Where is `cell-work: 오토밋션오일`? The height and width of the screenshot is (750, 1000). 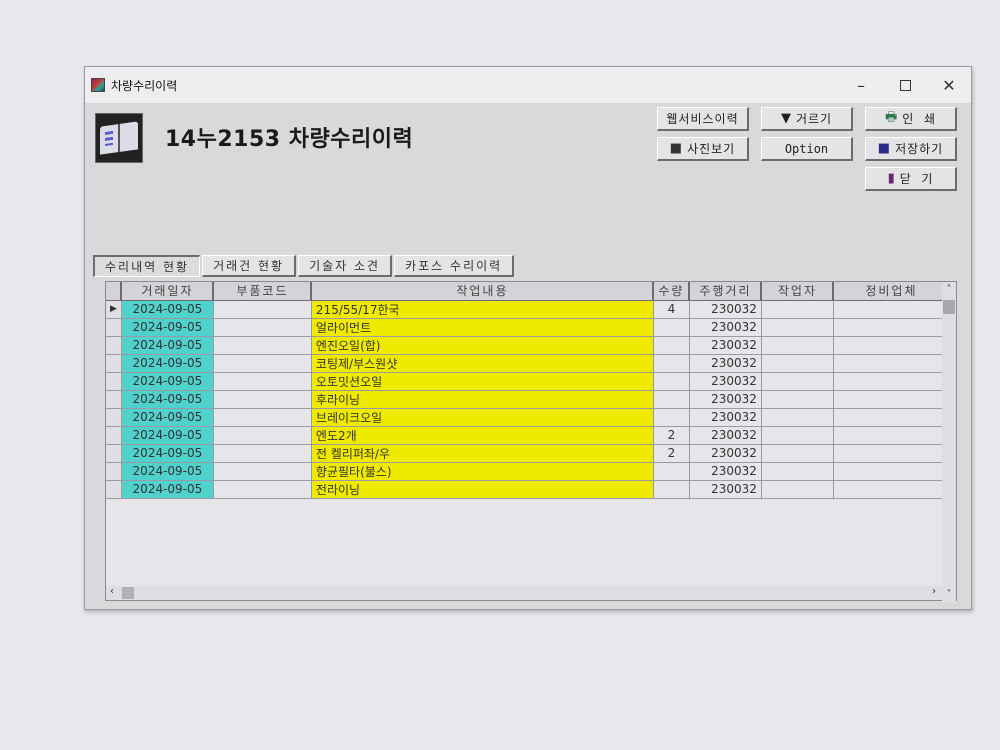
cell-work: 오토밋션오일 is located at coordinates (482, 381).